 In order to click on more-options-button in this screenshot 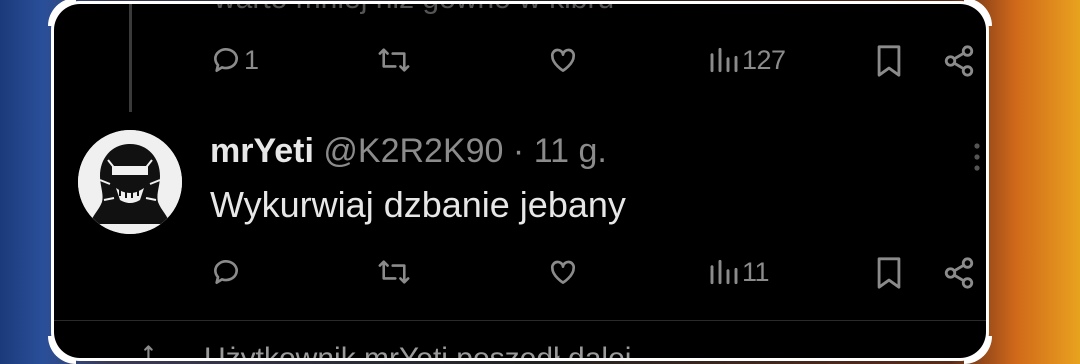, I will do `click(977, 159)`.